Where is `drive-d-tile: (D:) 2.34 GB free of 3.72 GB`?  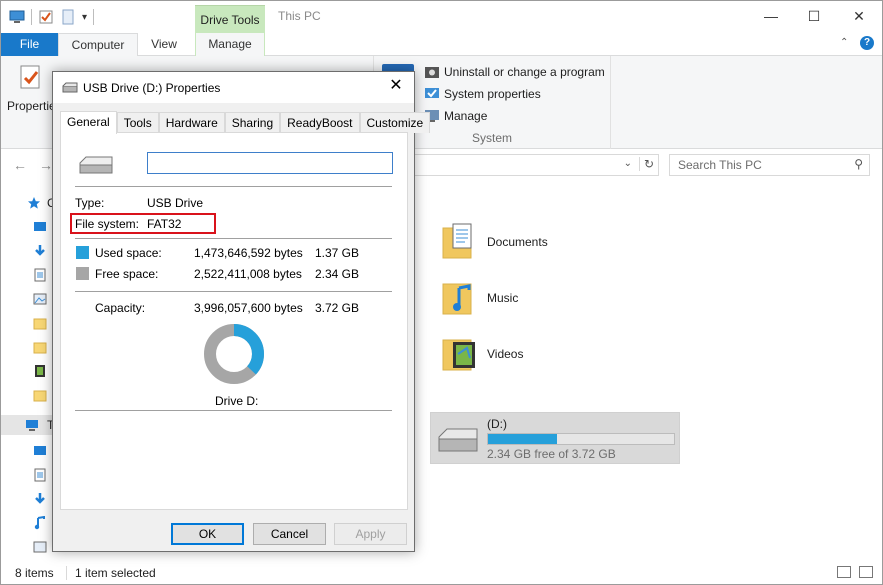 drive-d-tile: (D:) 2.34 GB free of 3.72 GB is located at coordinates (555, 438).